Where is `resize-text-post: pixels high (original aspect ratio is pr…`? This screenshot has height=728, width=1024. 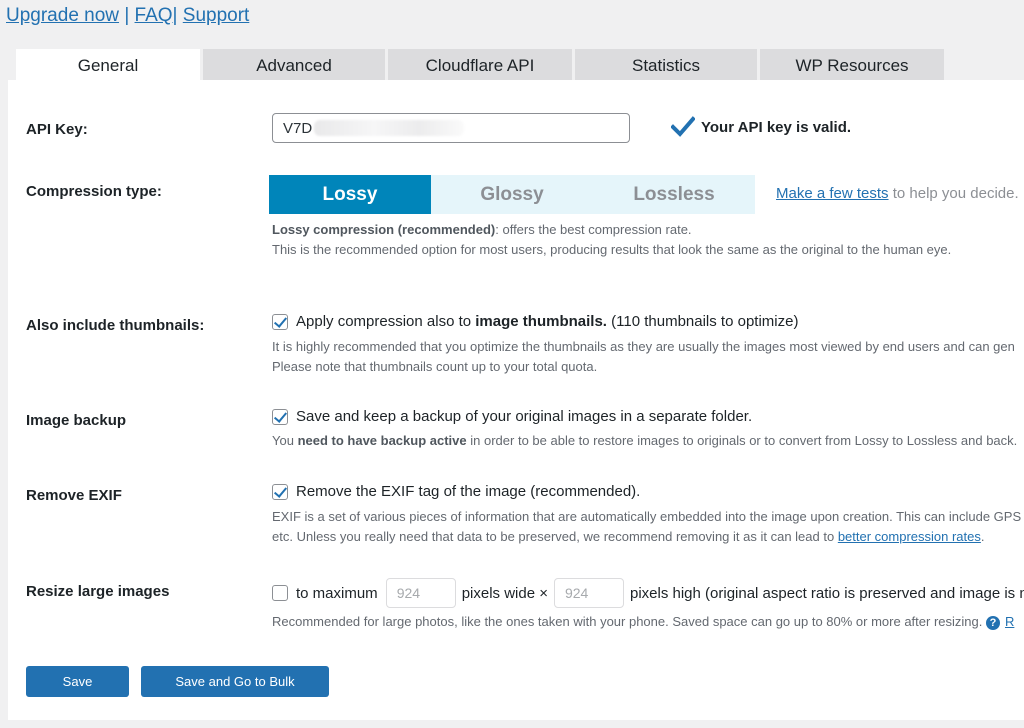
resize-text-post: pixels high (original aspect ratio is pr… is located at coordinates (826, 593).